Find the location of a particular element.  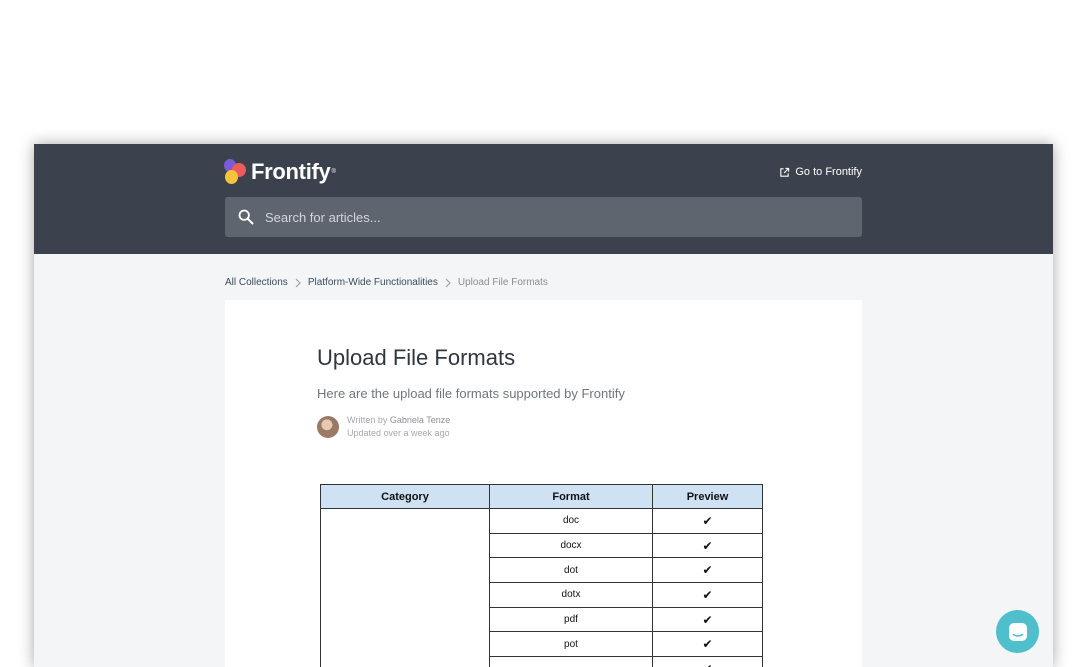

table-header-row: Category Format Preview is located at coordinates (541, 496).